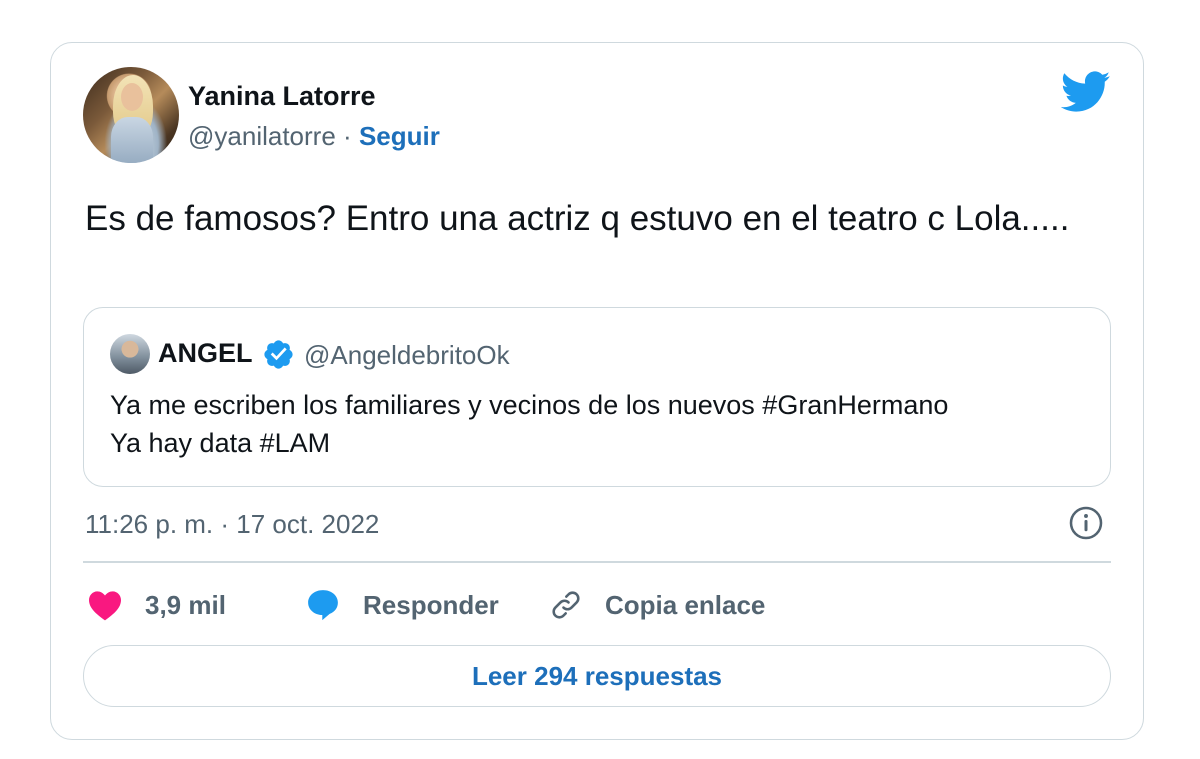 This screenshot has height=759, width=1200. I want to click on avatar-body, so click(132, 140).